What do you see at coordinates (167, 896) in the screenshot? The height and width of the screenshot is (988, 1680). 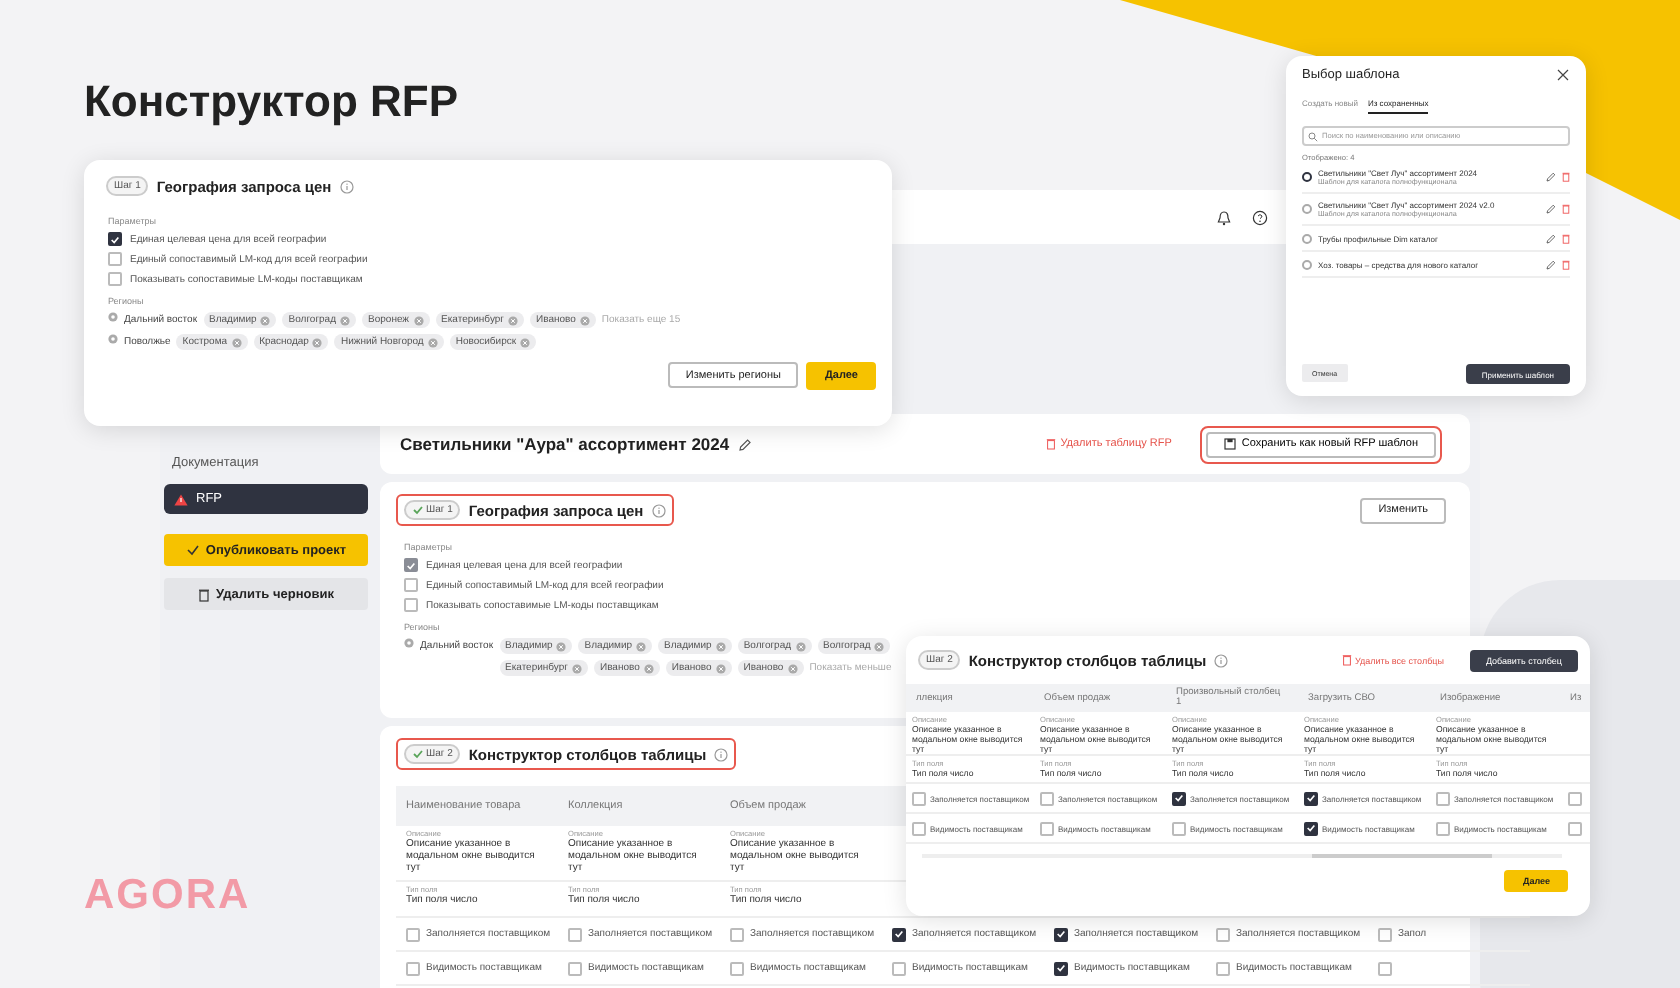 I see `logo: AGORA` at bounding box center [167, 896].